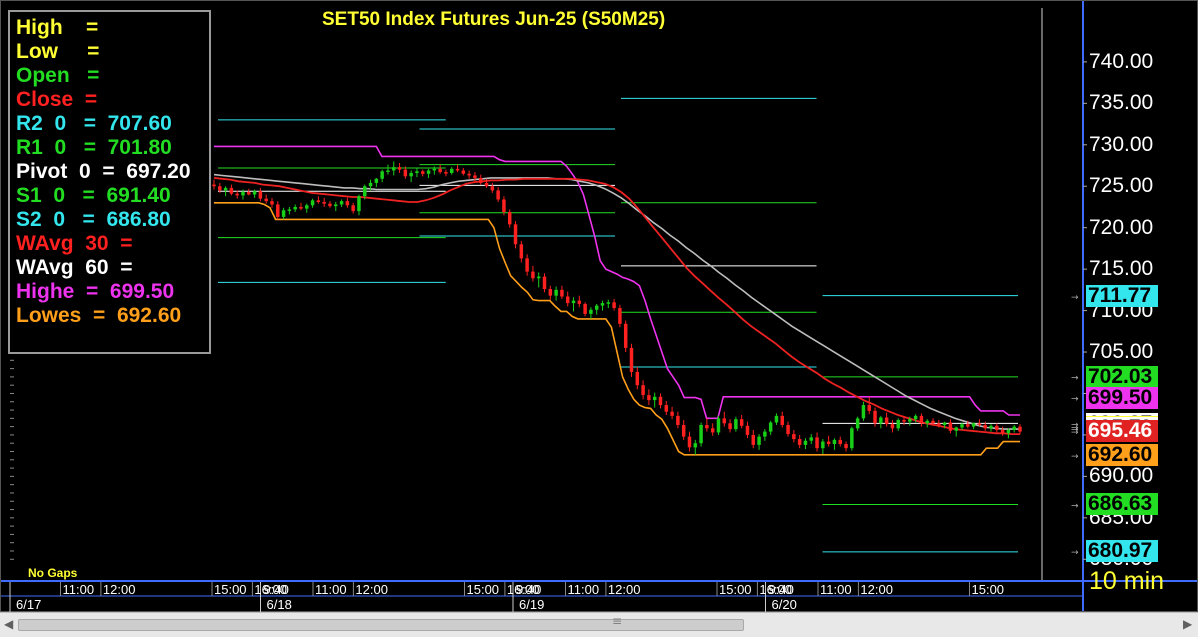 The height and width of the screenshot is (637, 1198). Describe the element at coordinates (1187, 624) in the screenshot. I see `scroll-right-icon: ▶` at that location.